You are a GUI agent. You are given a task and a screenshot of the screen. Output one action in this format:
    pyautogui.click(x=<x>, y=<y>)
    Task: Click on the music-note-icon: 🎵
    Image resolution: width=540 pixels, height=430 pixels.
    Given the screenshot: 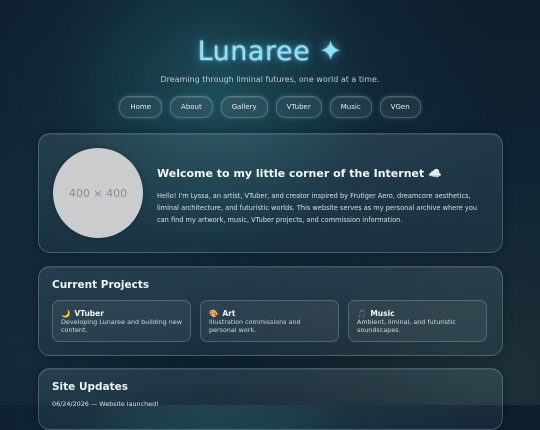 What is the action you would take?
    pyautogui.click(x=362, y=313)
    